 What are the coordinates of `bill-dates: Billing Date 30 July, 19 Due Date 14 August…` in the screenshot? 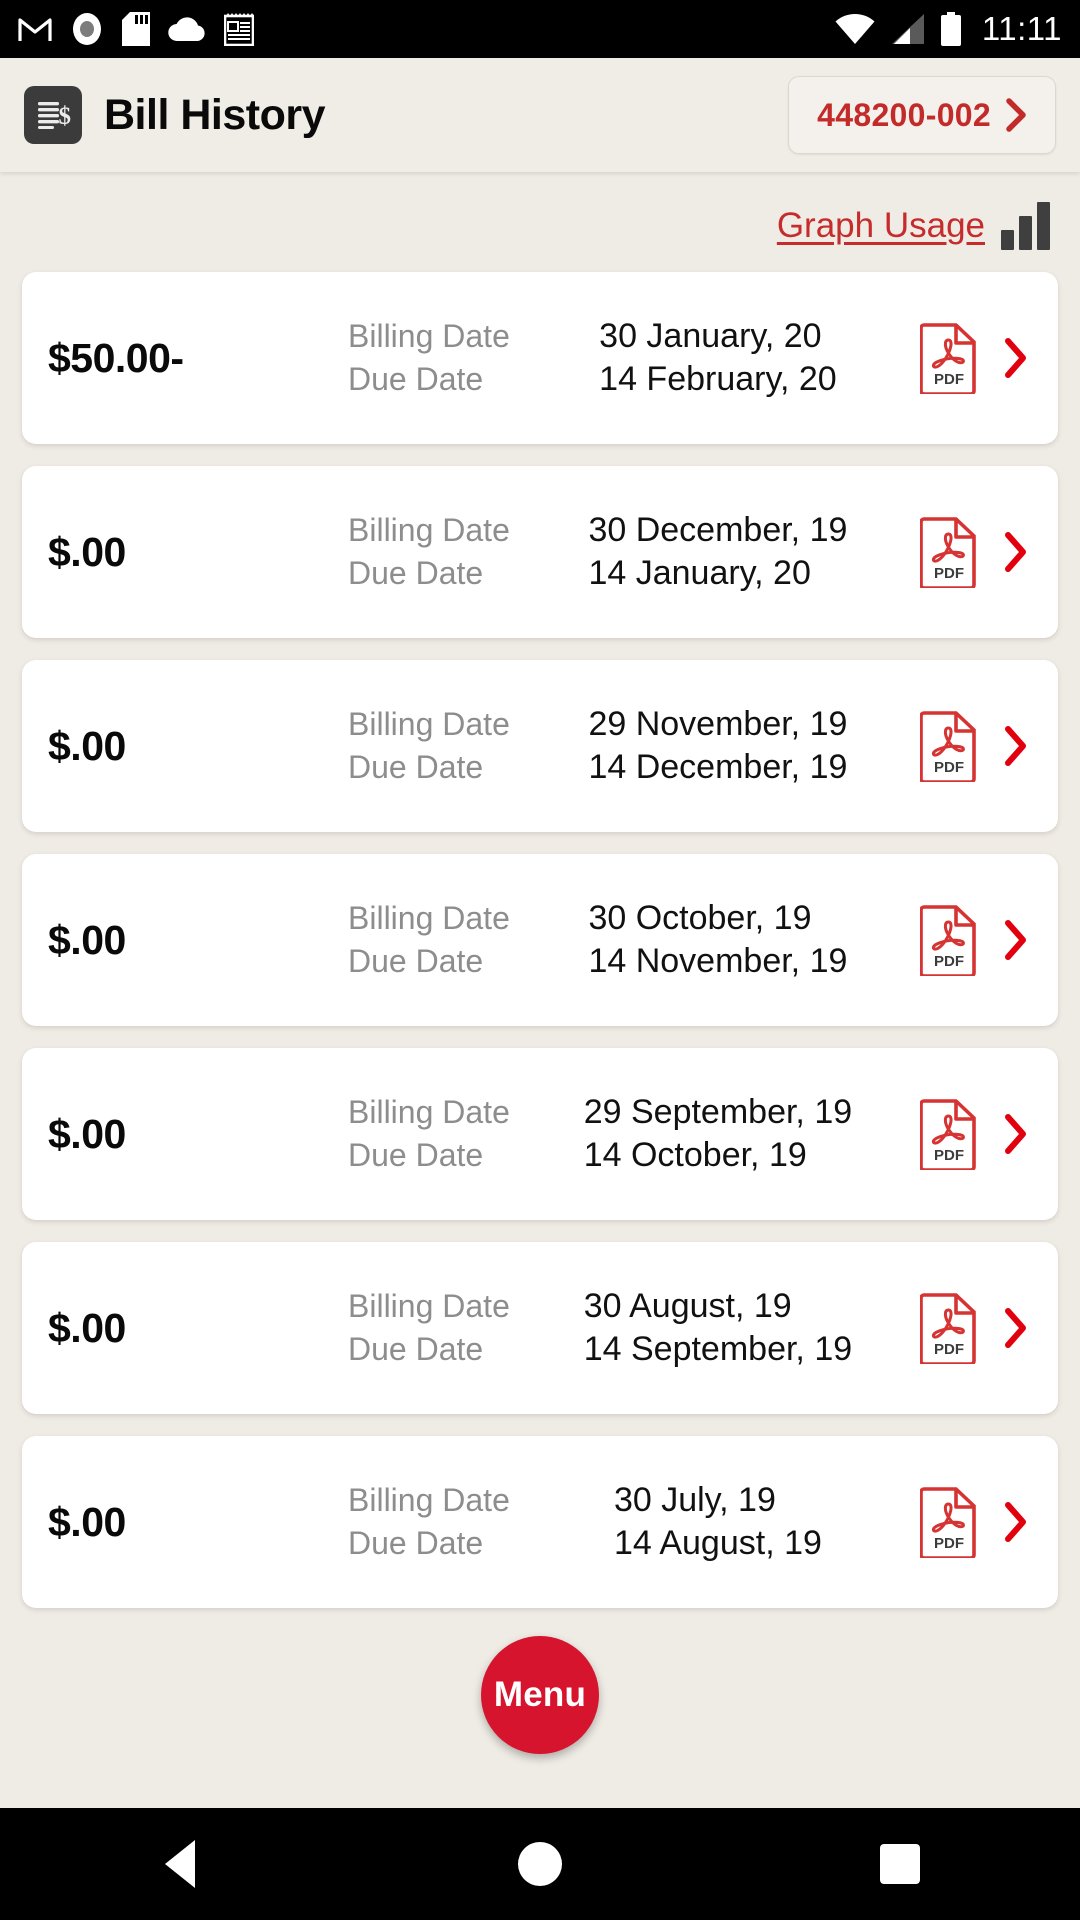 It's located at (627, 1522).